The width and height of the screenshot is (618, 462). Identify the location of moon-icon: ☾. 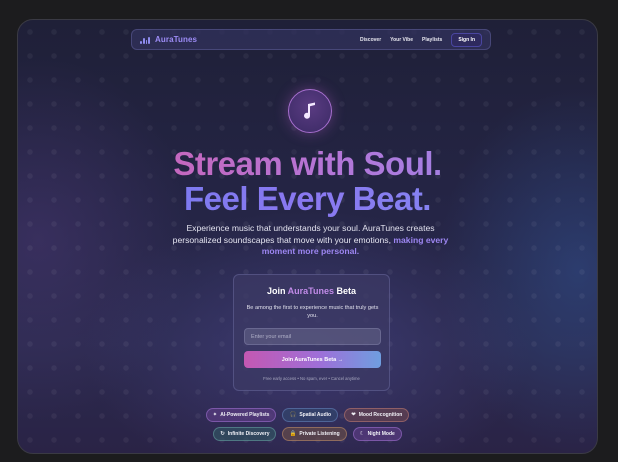
(362, 434).